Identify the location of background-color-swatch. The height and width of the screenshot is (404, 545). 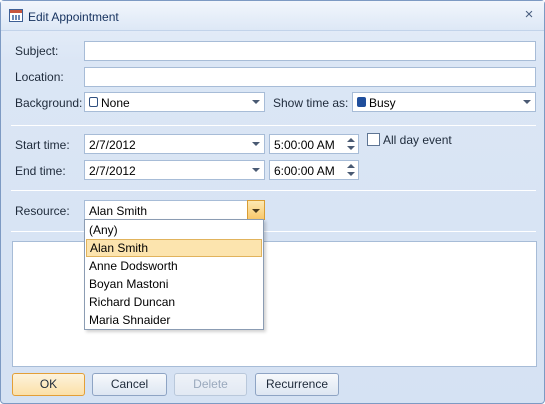
(93, 102).